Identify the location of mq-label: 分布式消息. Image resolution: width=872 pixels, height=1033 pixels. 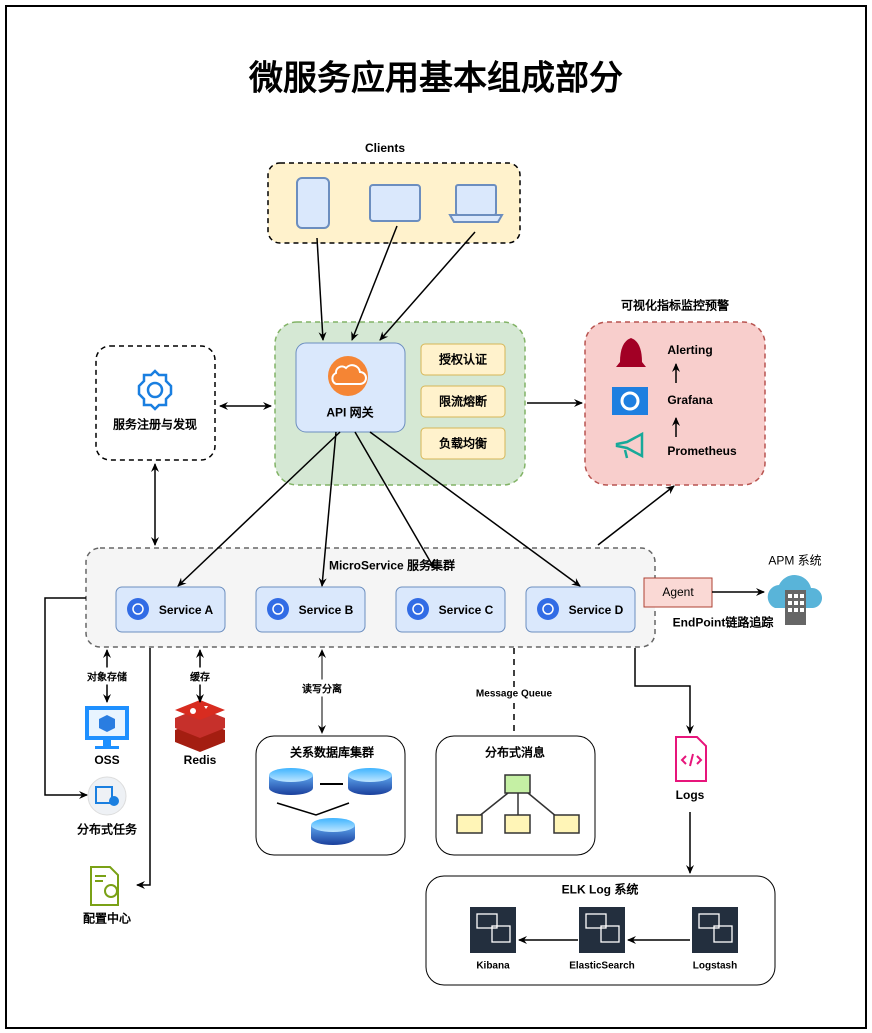
(515, 752).